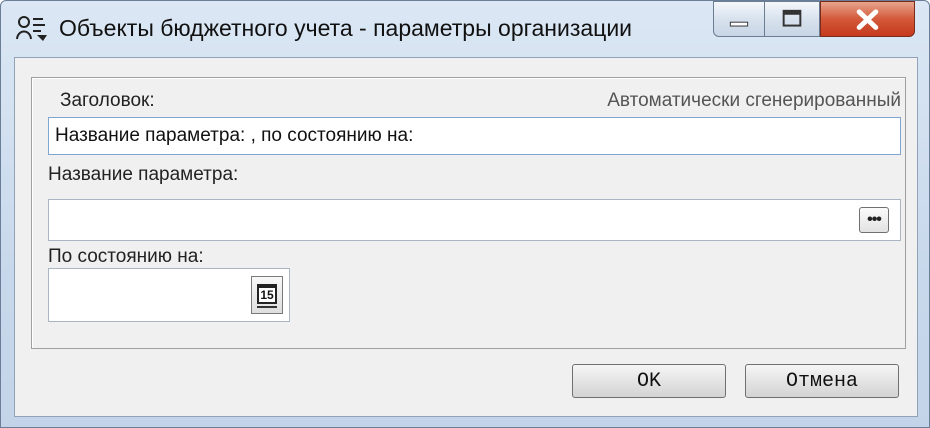  I want to click on maximize-button, so click(792, 19).